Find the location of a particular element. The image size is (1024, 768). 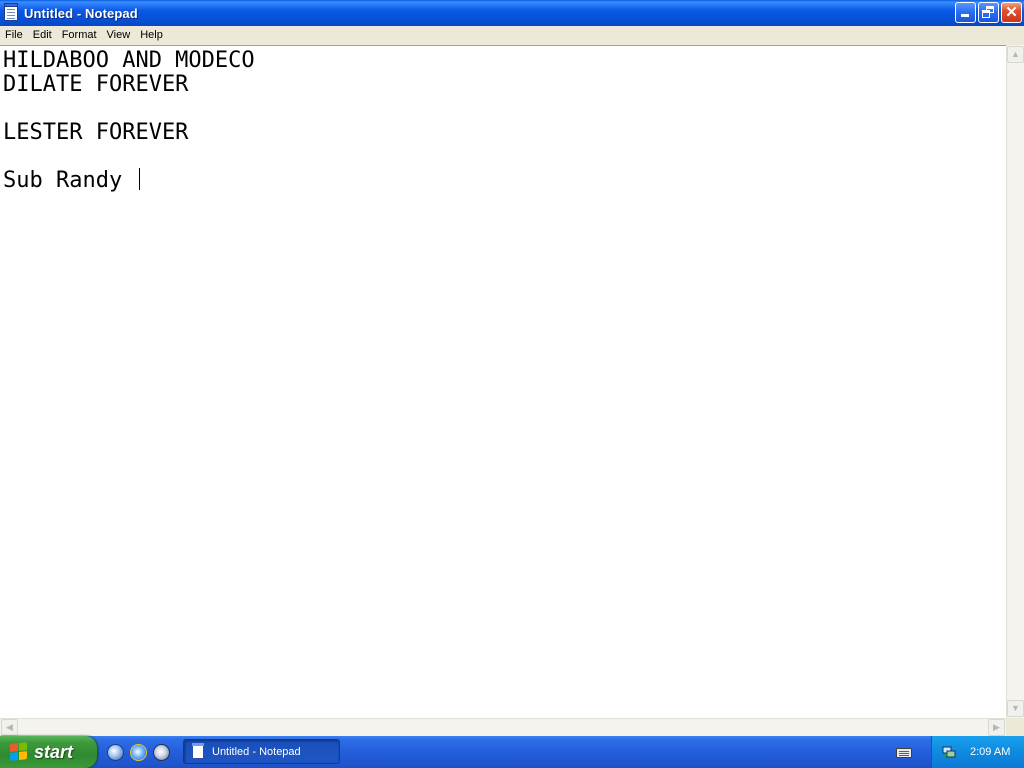

close-icon: ✕ is located at coordinates (1011, 12).